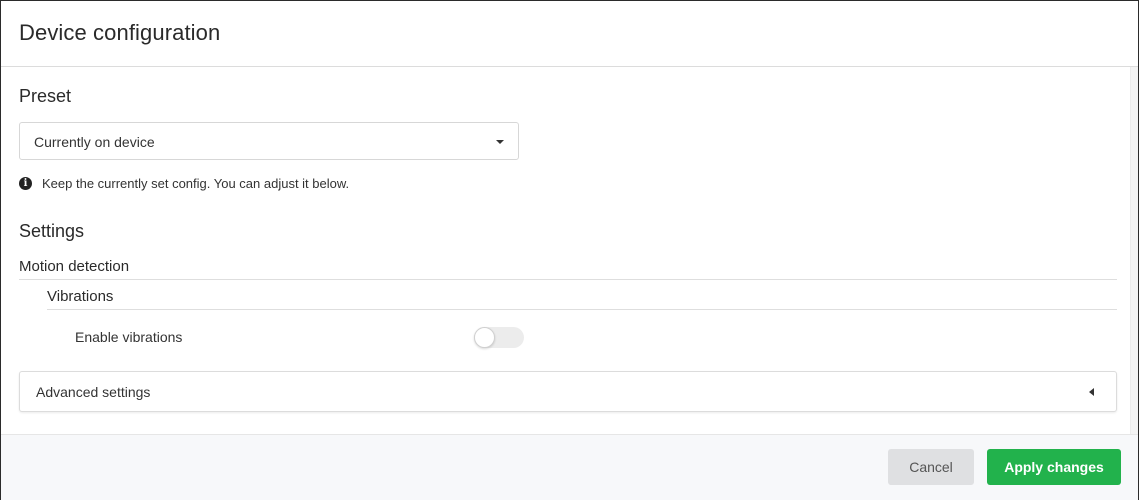 Image resolution: width=1139 pixels, height=500 pixels. I want to click on cancel-button: Cancel, so click(931, 467).